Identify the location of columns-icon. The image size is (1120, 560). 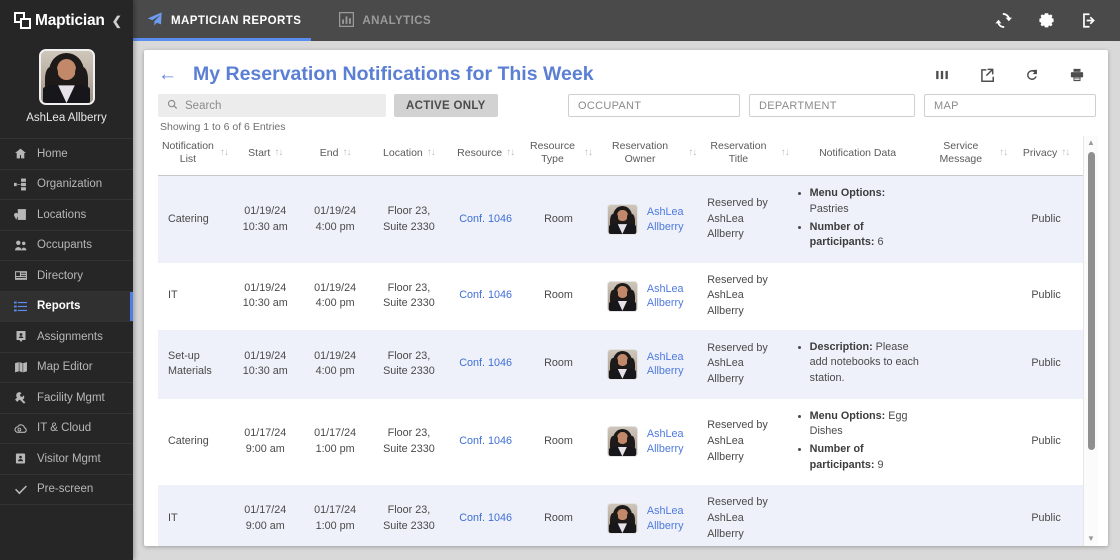
(942, 75).